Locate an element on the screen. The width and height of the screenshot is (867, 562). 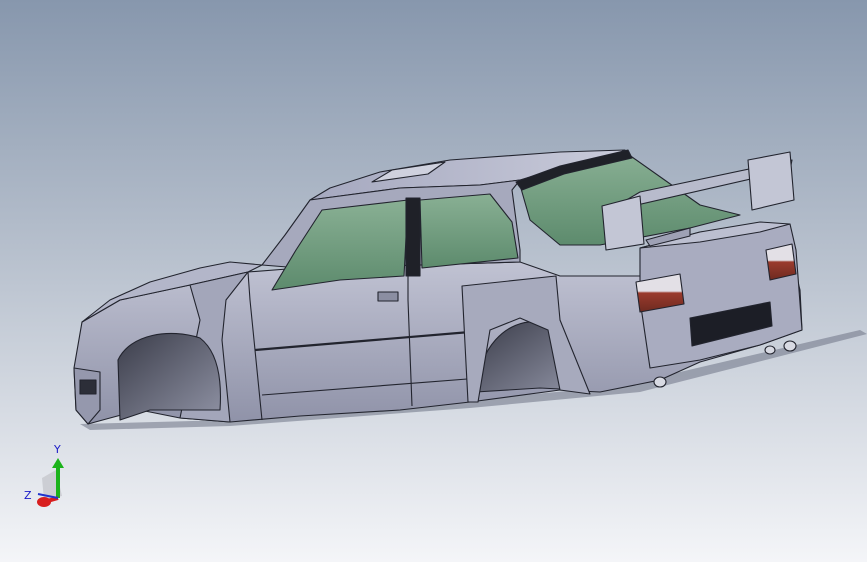
rear-foot-left is located at coordinates (660, 382).